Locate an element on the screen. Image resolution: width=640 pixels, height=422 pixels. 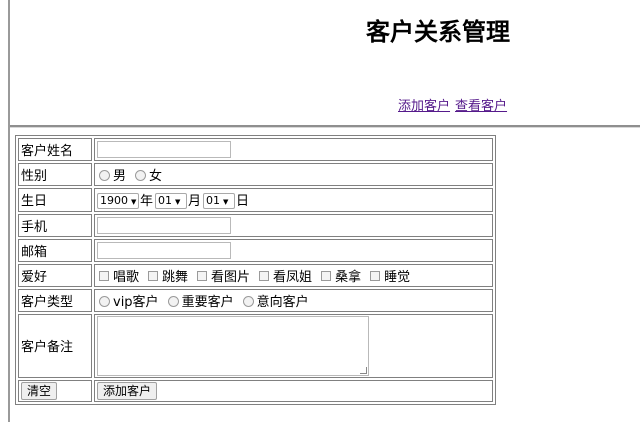
reset-button: 清空 is located at coordinates (39, 390).